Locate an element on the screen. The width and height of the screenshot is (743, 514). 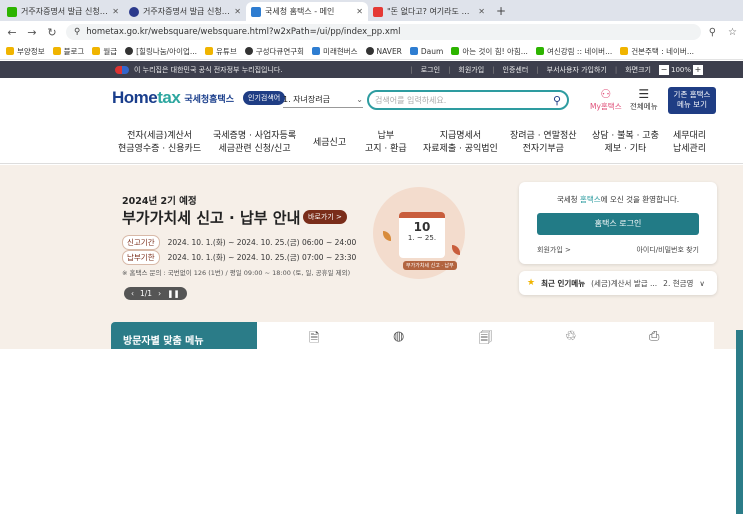
legacy-menu-line1: 기존 홈택스 is located at coordinates (692, 94).